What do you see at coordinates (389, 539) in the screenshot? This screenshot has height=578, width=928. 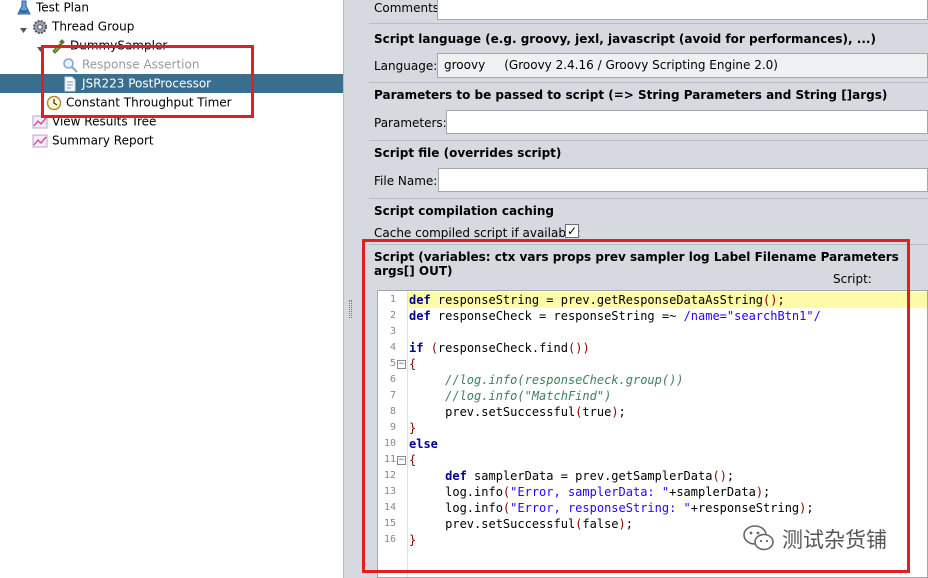 I see `line-number: 16` at bounding box center [389, 539].